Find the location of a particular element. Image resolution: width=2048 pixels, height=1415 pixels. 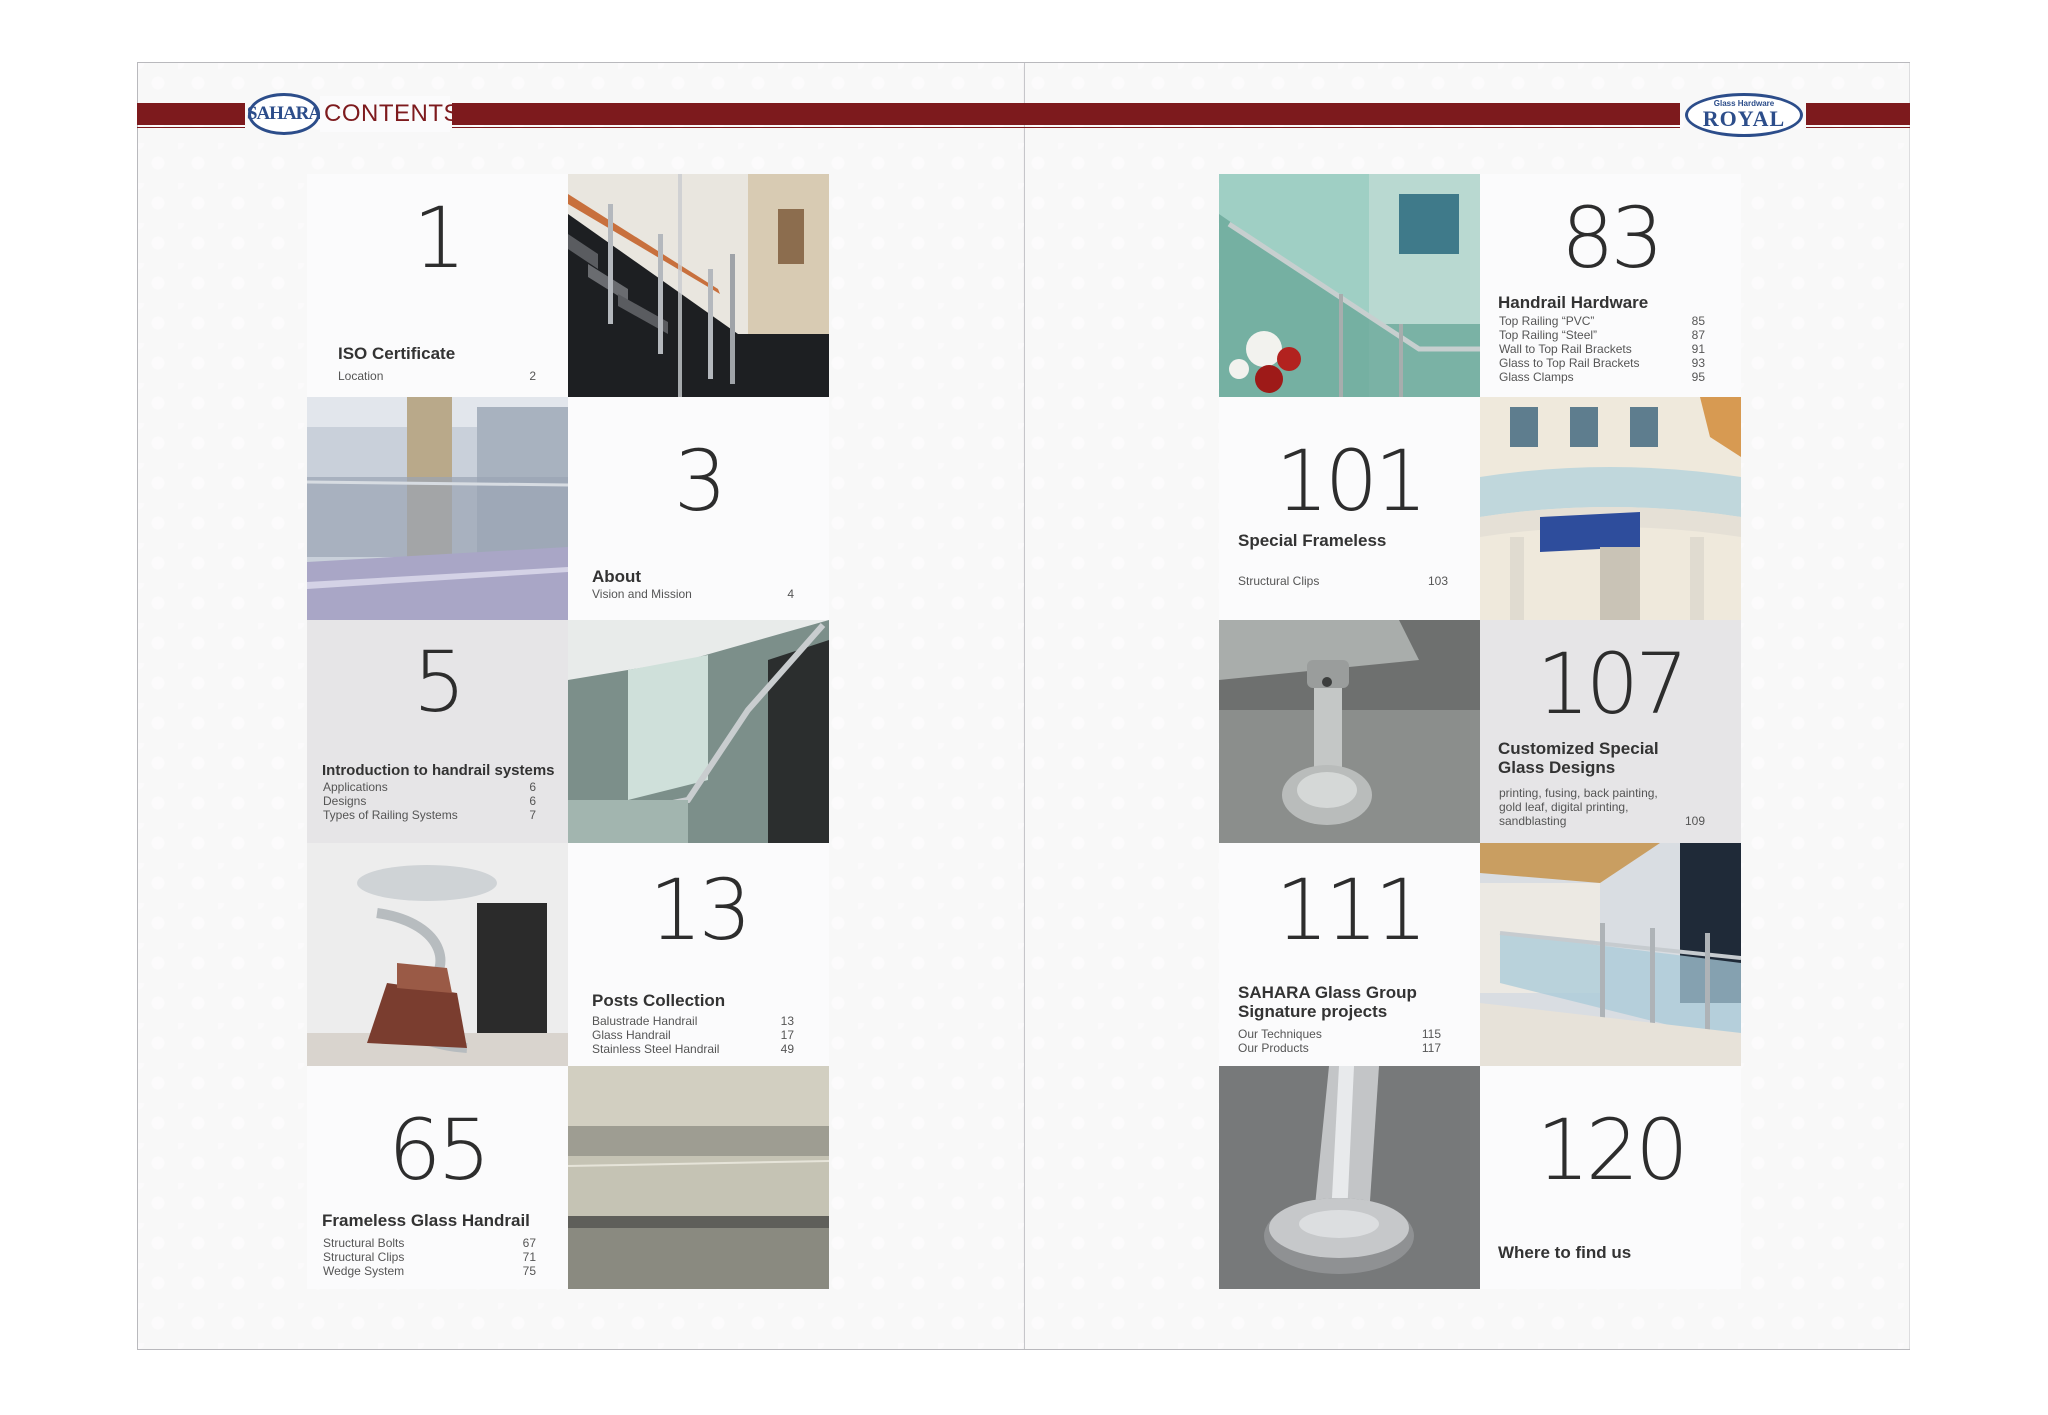

toc-page: 75 is located at coordinates (529, 1271).